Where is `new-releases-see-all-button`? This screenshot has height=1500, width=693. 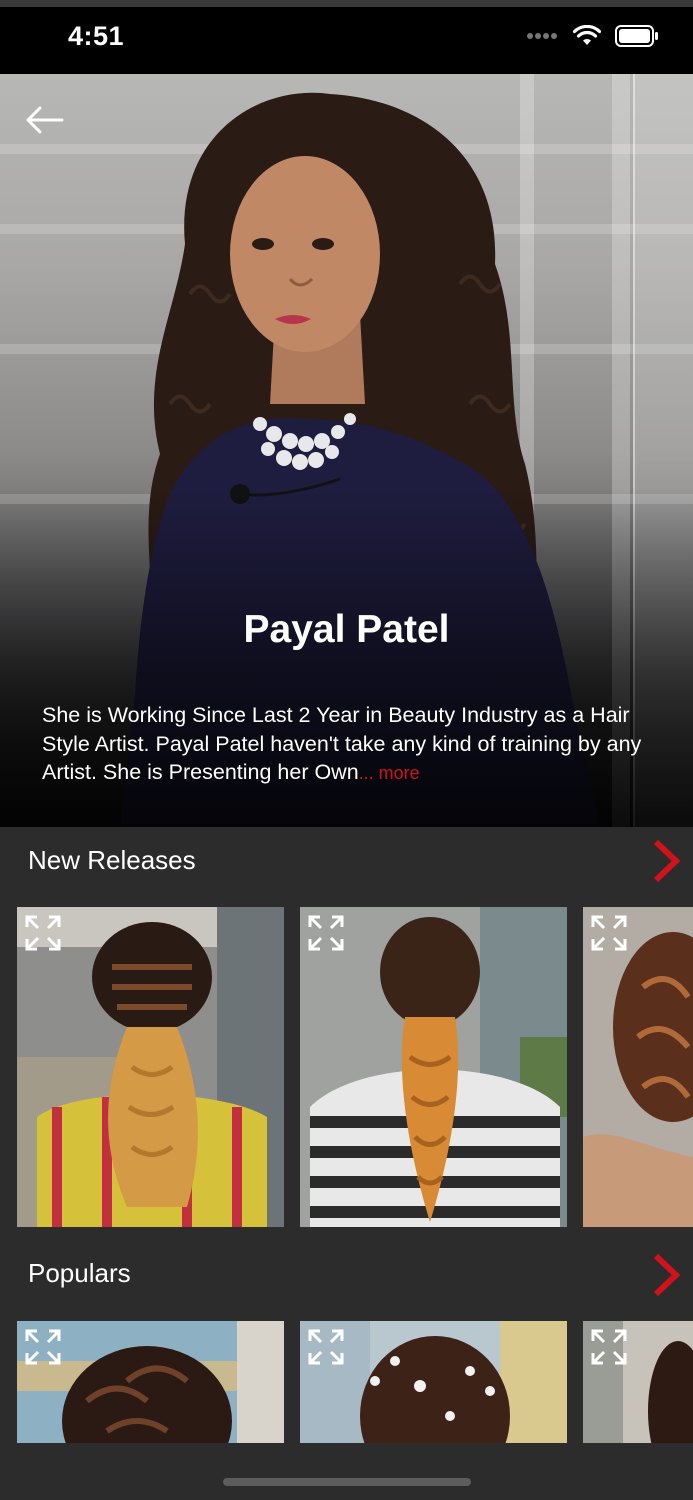
new-releases-see-all-button is located at coordinates (667, 861).